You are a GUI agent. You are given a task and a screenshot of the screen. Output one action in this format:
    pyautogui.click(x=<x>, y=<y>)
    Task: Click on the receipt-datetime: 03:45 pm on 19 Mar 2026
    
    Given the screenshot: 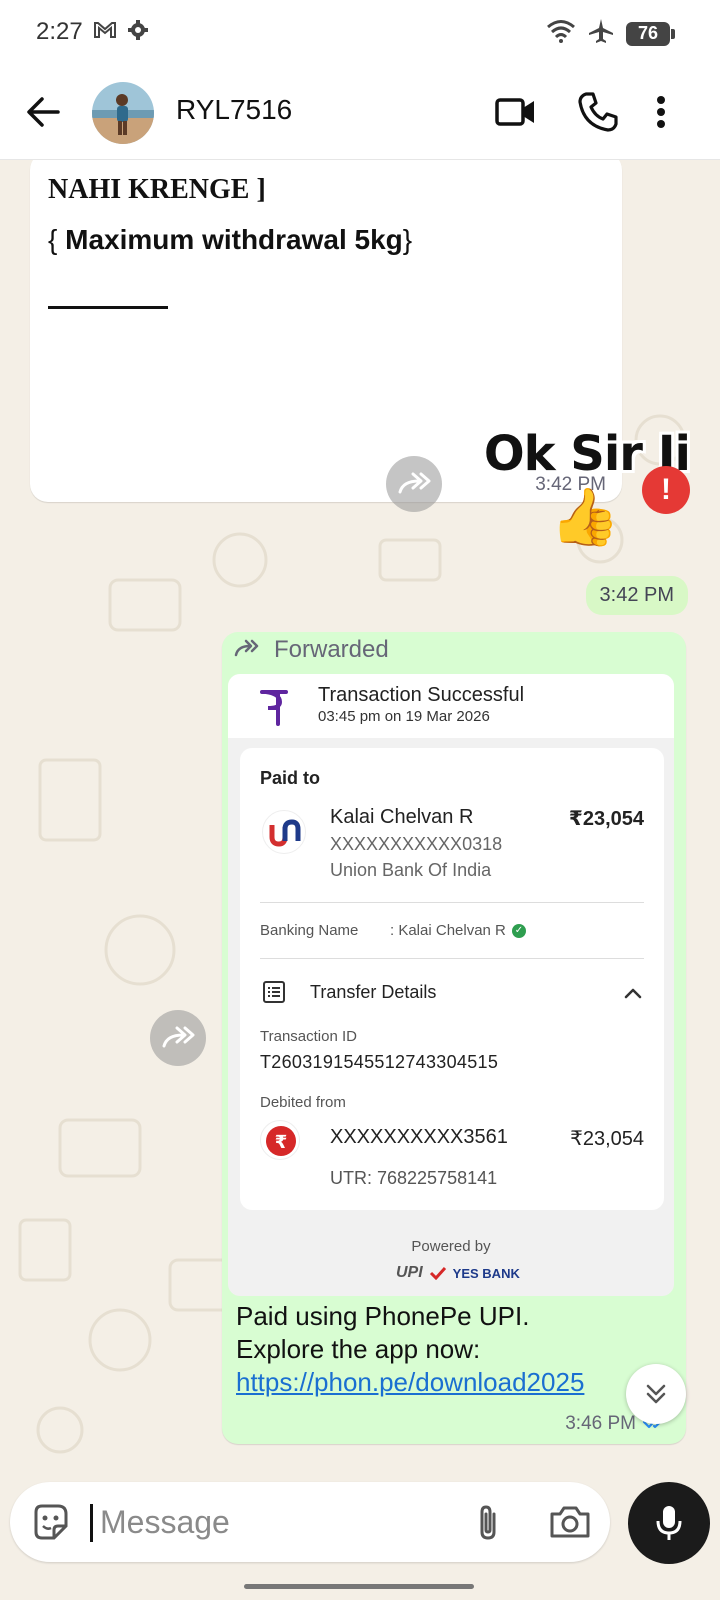 What is the action you would take?
    pyautogui.click(x=404, y=716)
    